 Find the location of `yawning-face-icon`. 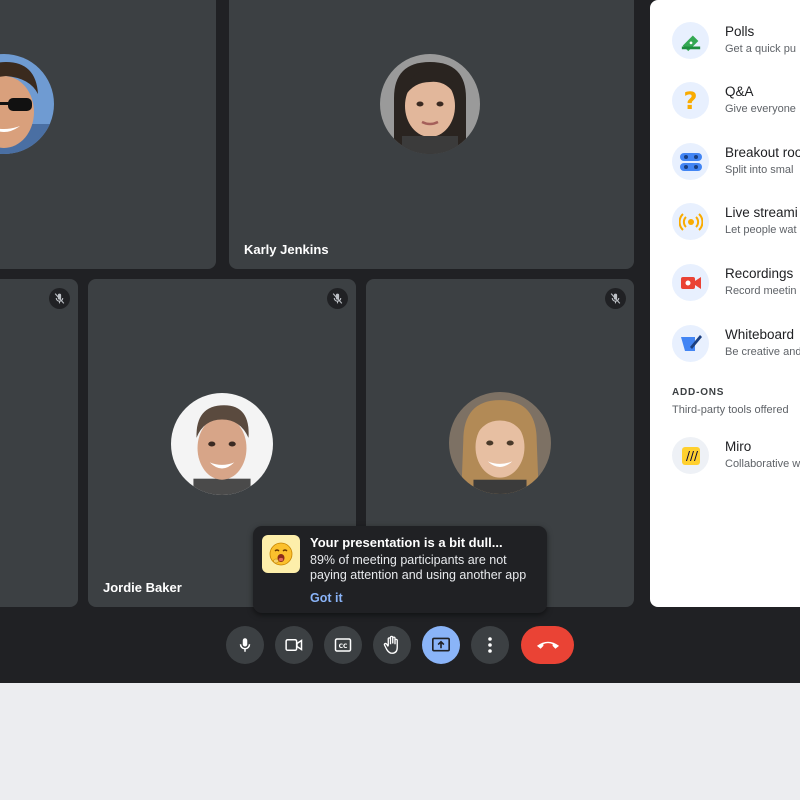

yawning-face-icon is located at coordinates (281, 554).